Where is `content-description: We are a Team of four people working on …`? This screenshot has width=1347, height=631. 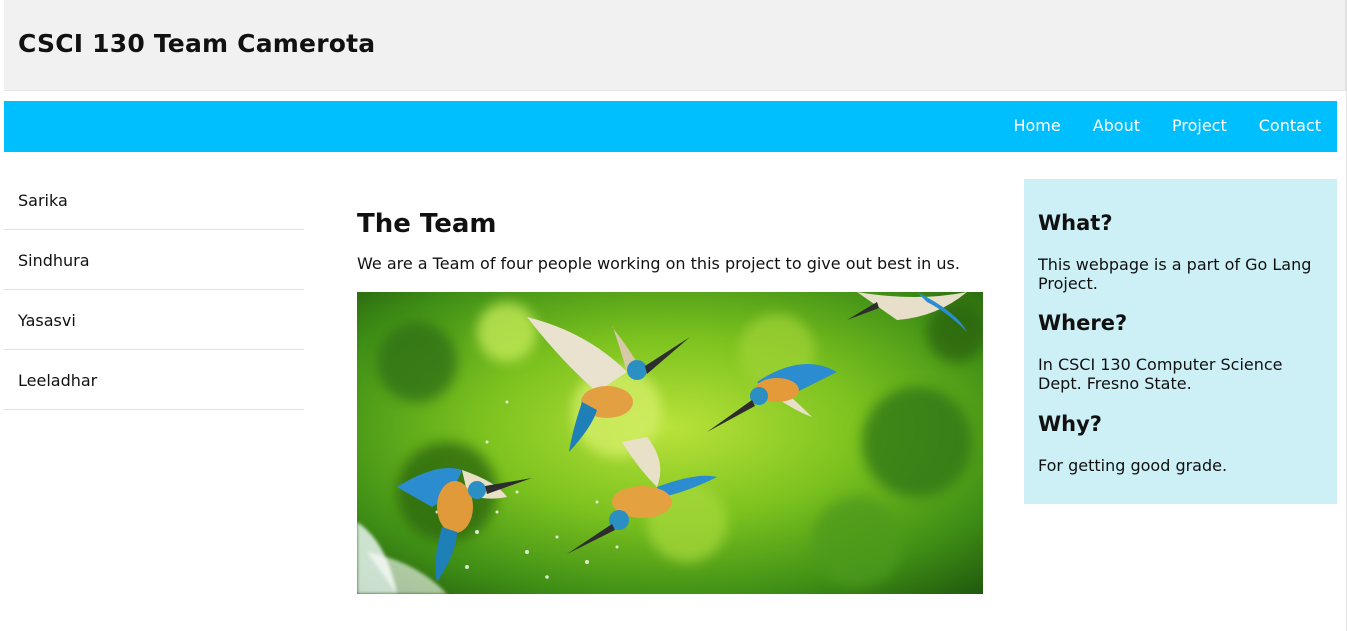 content-description: We are a Team of four people working on … is located at coordinates (658, 263).